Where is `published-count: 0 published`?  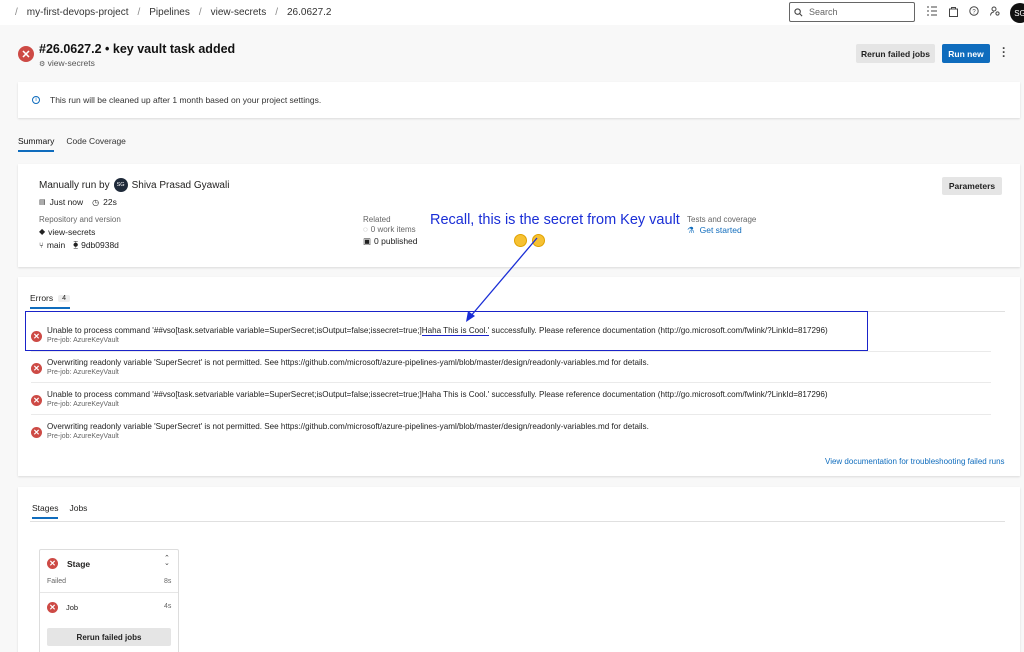
published-count: 0 published is located at coordinates (395, 241).